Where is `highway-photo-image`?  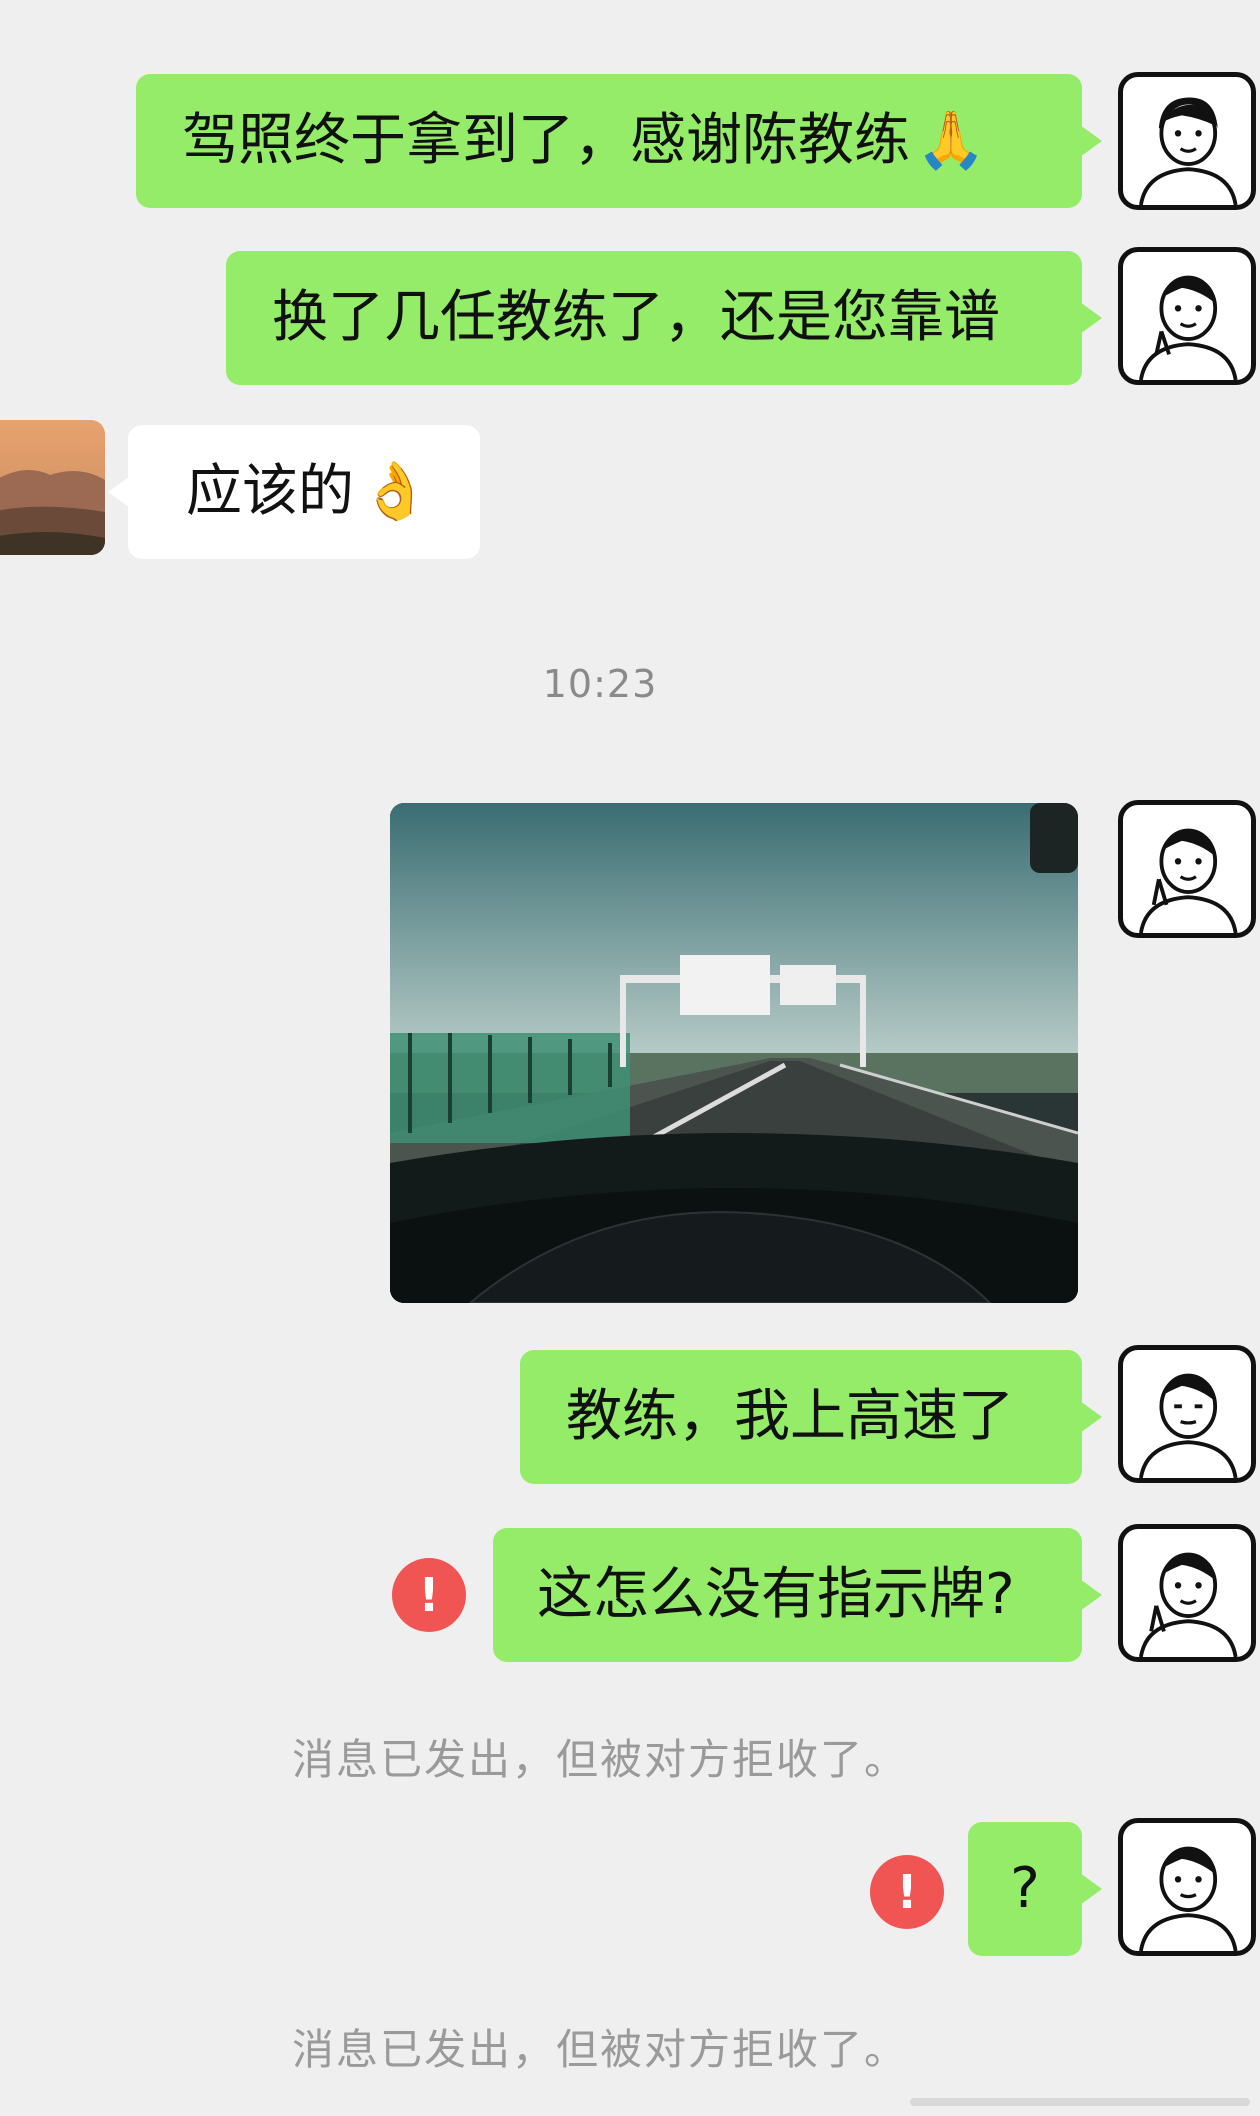
highway-photo-image is located at coordinates (734, 1053).